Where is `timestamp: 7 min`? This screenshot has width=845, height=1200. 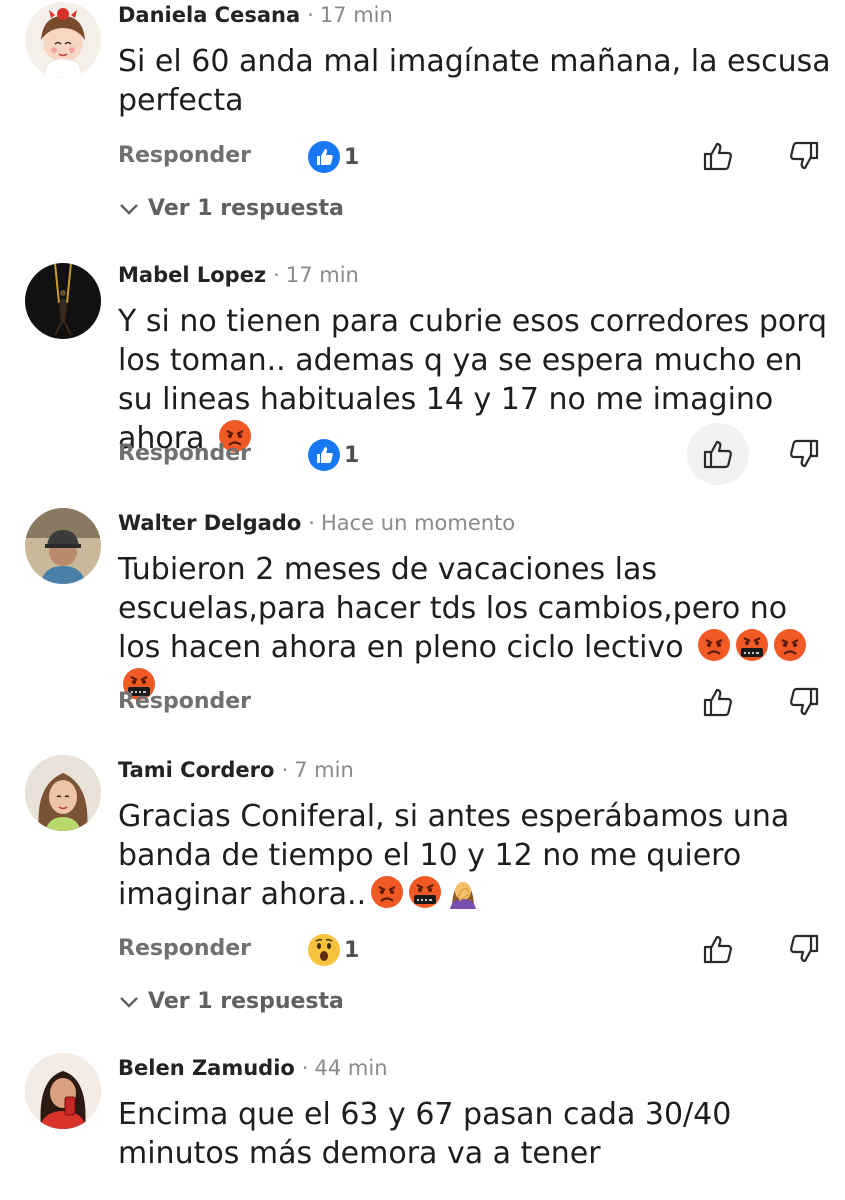
timestamp: 7 min is located at coordinates (324, 770).